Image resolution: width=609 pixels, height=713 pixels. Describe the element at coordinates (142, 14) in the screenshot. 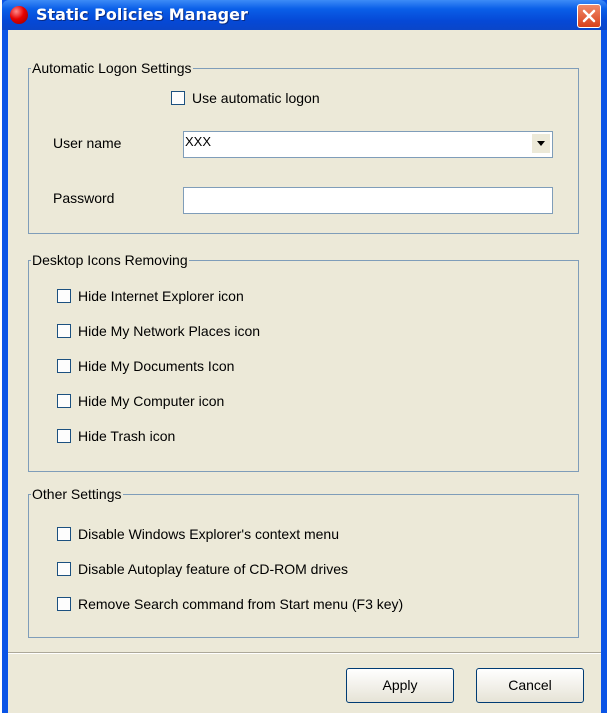

I see `window-title: Static Policies Manager` at that location.